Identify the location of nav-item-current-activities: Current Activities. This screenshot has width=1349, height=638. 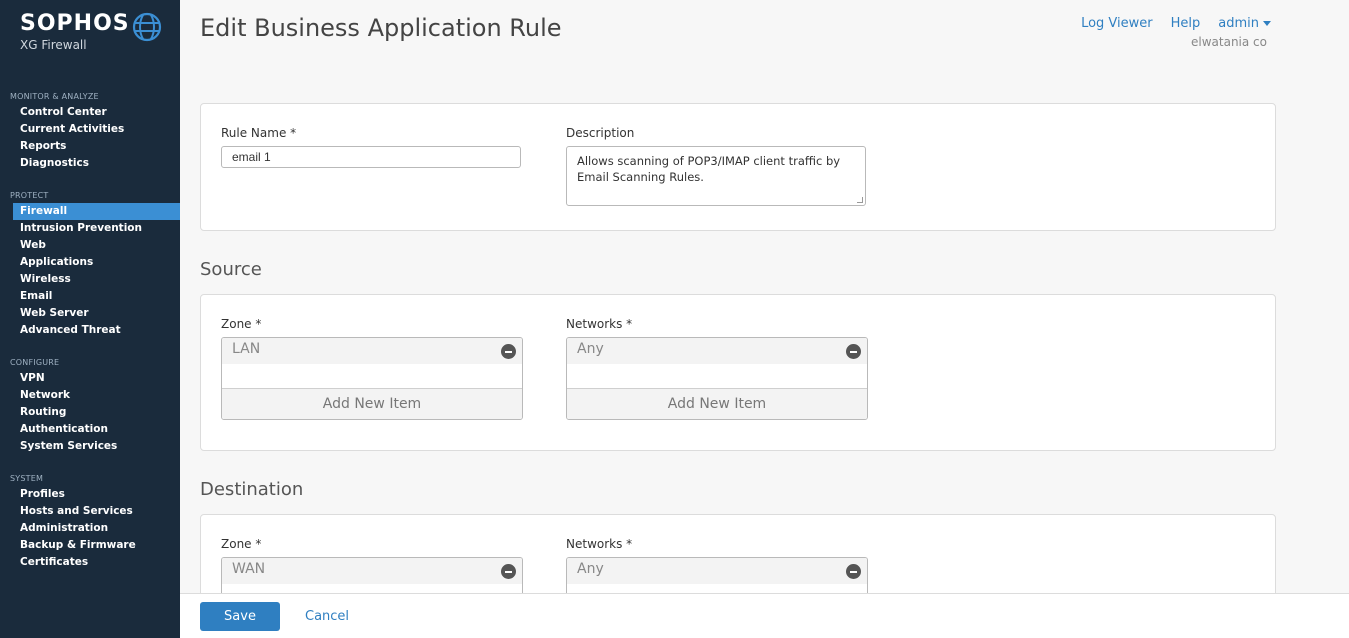
(90, 129).